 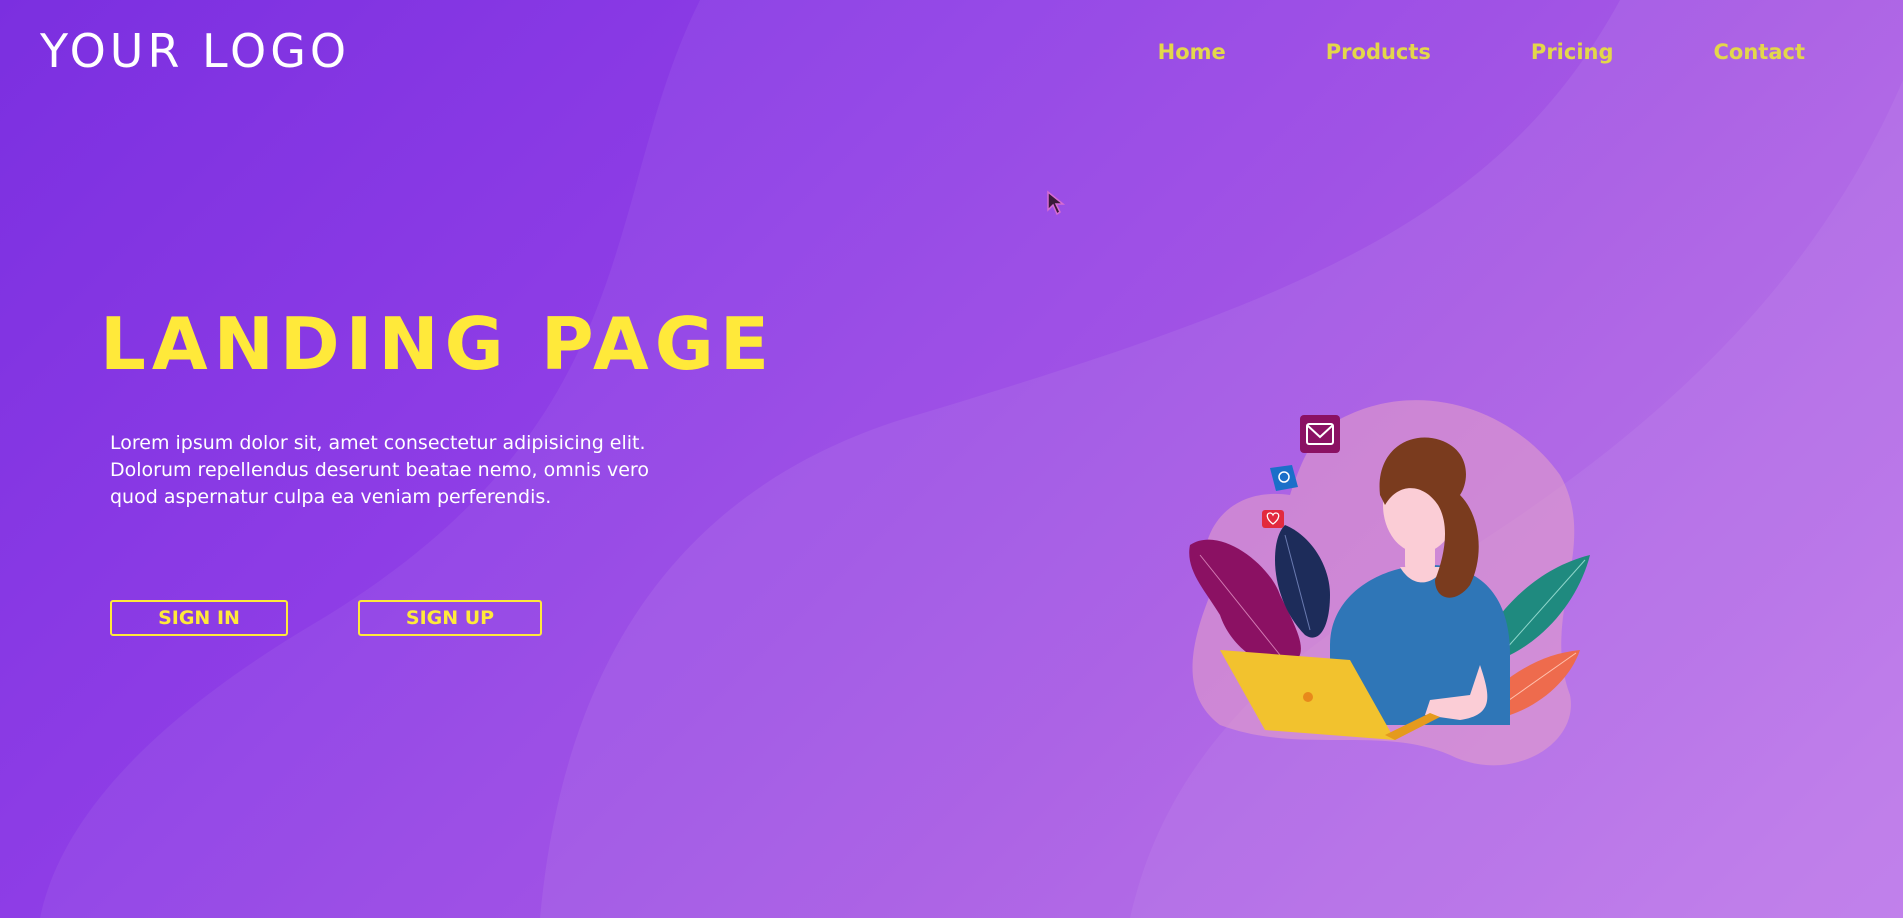 What do you see at coordinates (1056, 203) in the screenshot?
I see `mouse-cursor-icon` at bounding box center [1056, 203].